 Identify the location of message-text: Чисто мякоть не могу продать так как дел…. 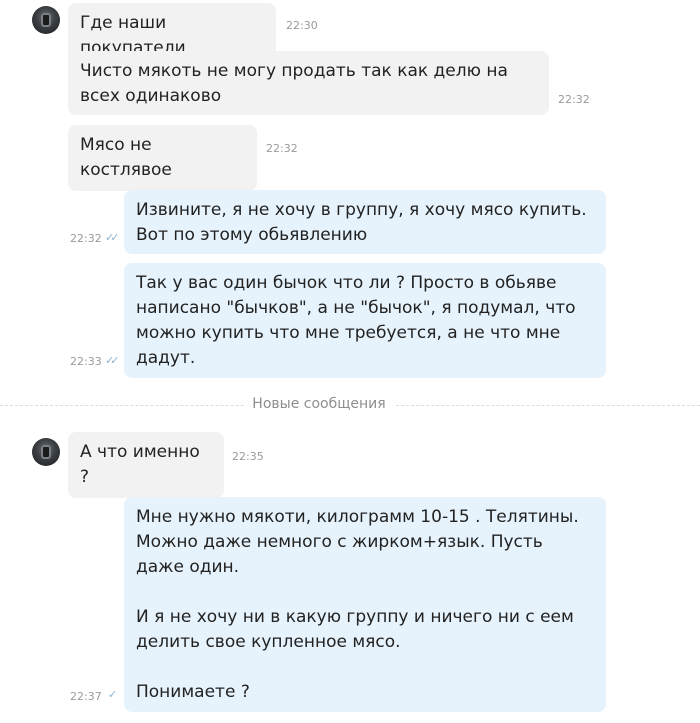
(297, 83).